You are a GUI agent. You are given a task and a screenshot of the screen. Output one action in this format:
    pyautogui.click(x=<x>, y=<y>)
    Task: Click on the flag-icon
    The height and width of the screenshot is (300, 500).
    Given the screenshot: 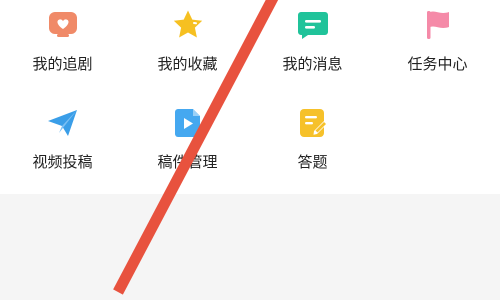 What is the action you would take?
    pyautogui.click(x=438, y=25)
    